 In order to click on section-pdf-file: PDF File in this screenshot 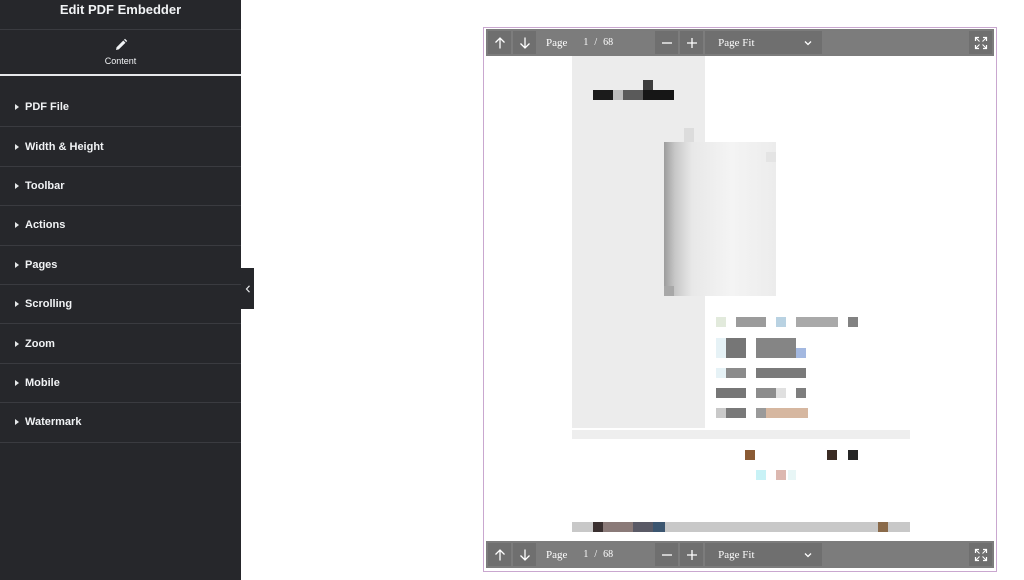, I will do `click(120, 108)`.